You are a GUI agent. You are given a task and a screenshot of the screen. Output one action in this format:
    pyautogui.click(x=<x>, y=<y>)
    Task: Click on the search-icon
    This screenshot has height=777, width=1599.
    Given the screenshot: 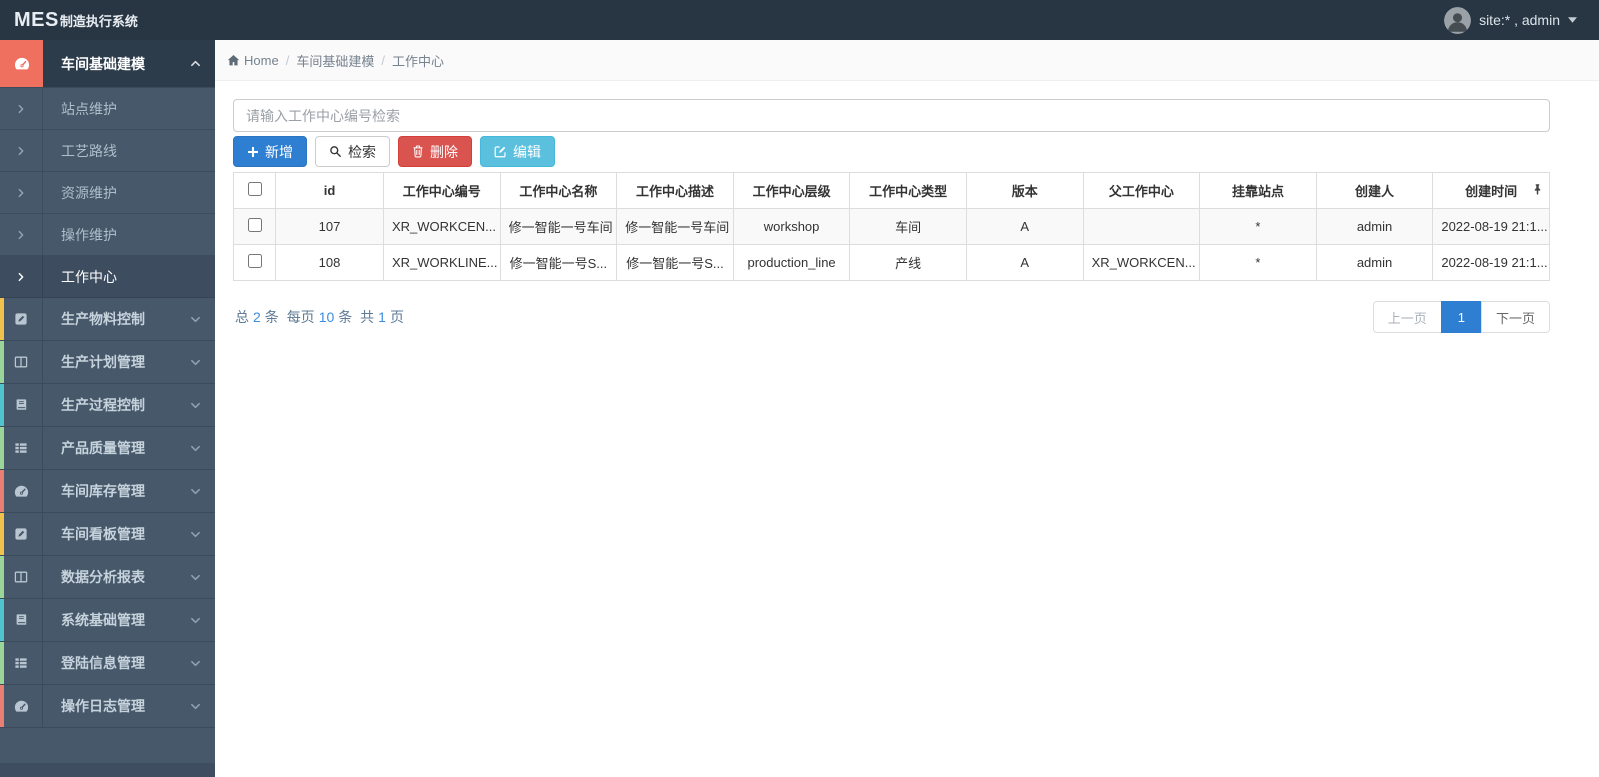 What is the action you would take?
    pyautogui.click(x=335, y=151)
    